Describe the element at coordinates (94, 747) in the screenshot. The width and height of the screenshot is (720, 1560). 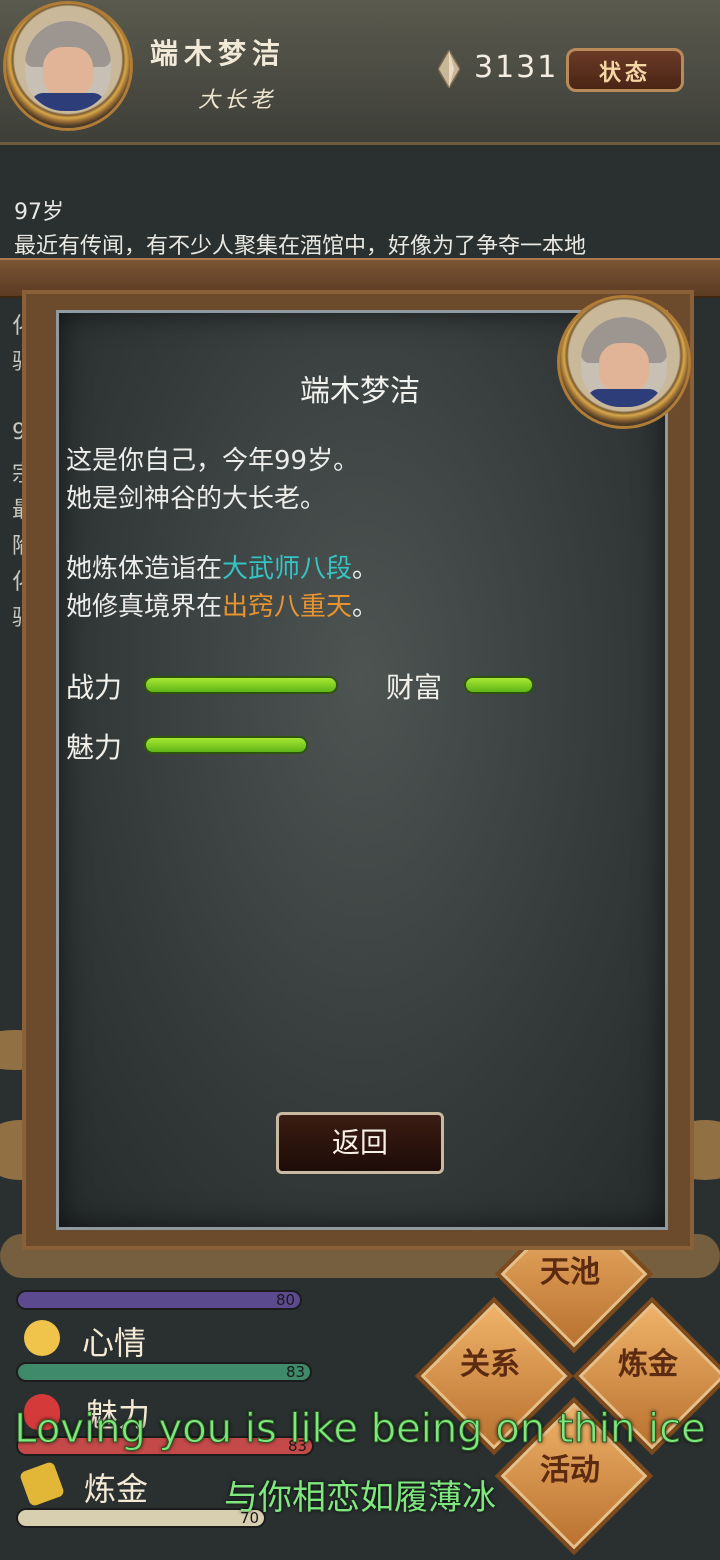
I see `stat-label-charm: 魅力` at that location.